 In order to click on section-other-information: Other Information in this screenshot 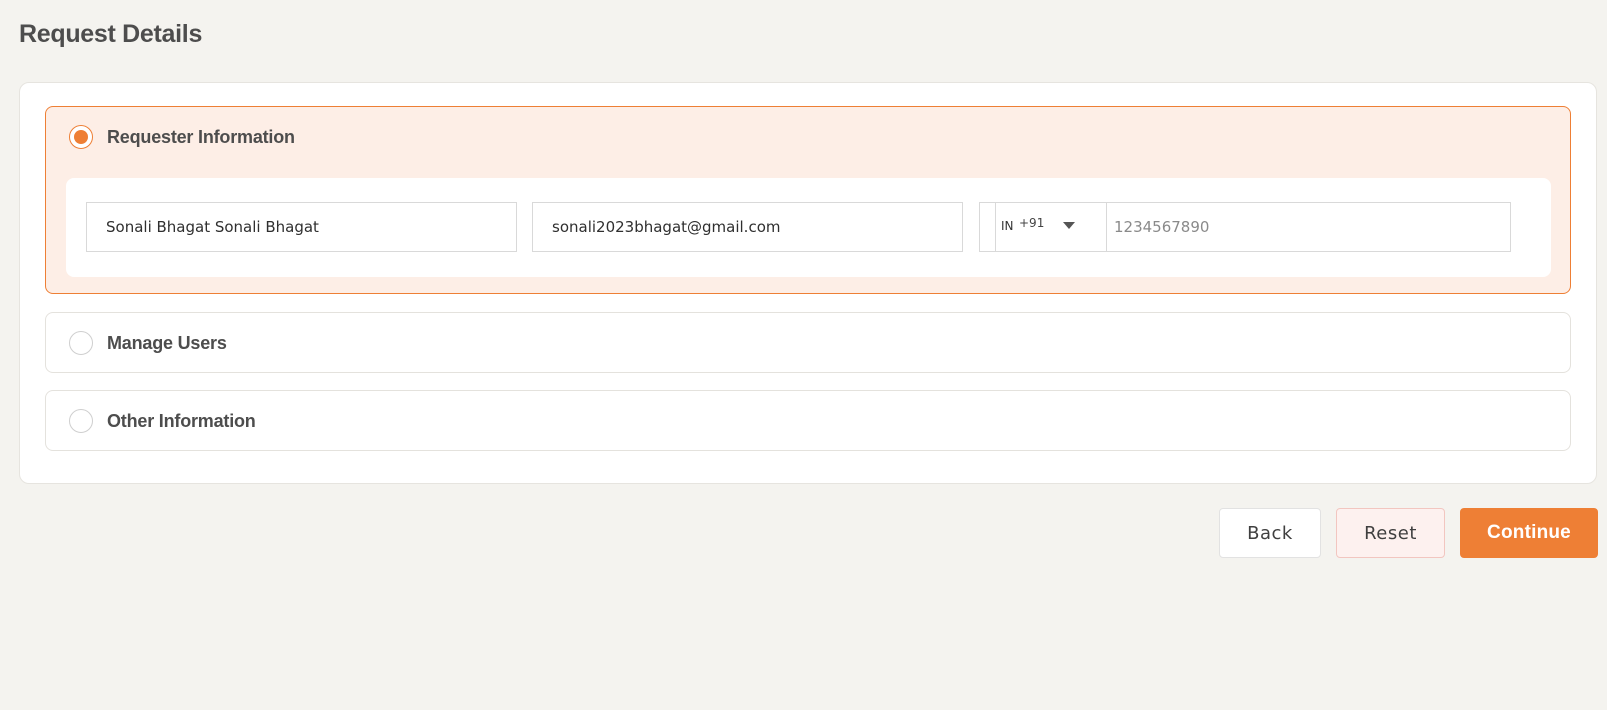, I will do `click(808, 420)`.